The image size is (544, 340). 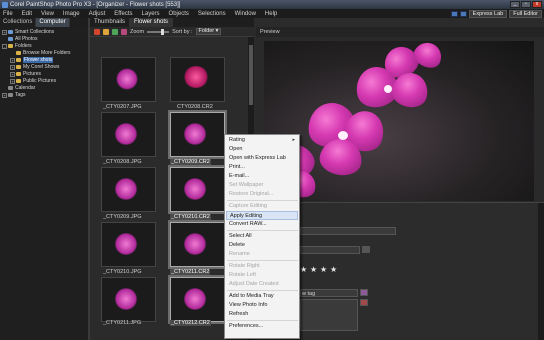 What do you see at coordinates (20, 95) in the screenshot?
I see `tree-item-label: Tags` at bounding box center [20, 95].